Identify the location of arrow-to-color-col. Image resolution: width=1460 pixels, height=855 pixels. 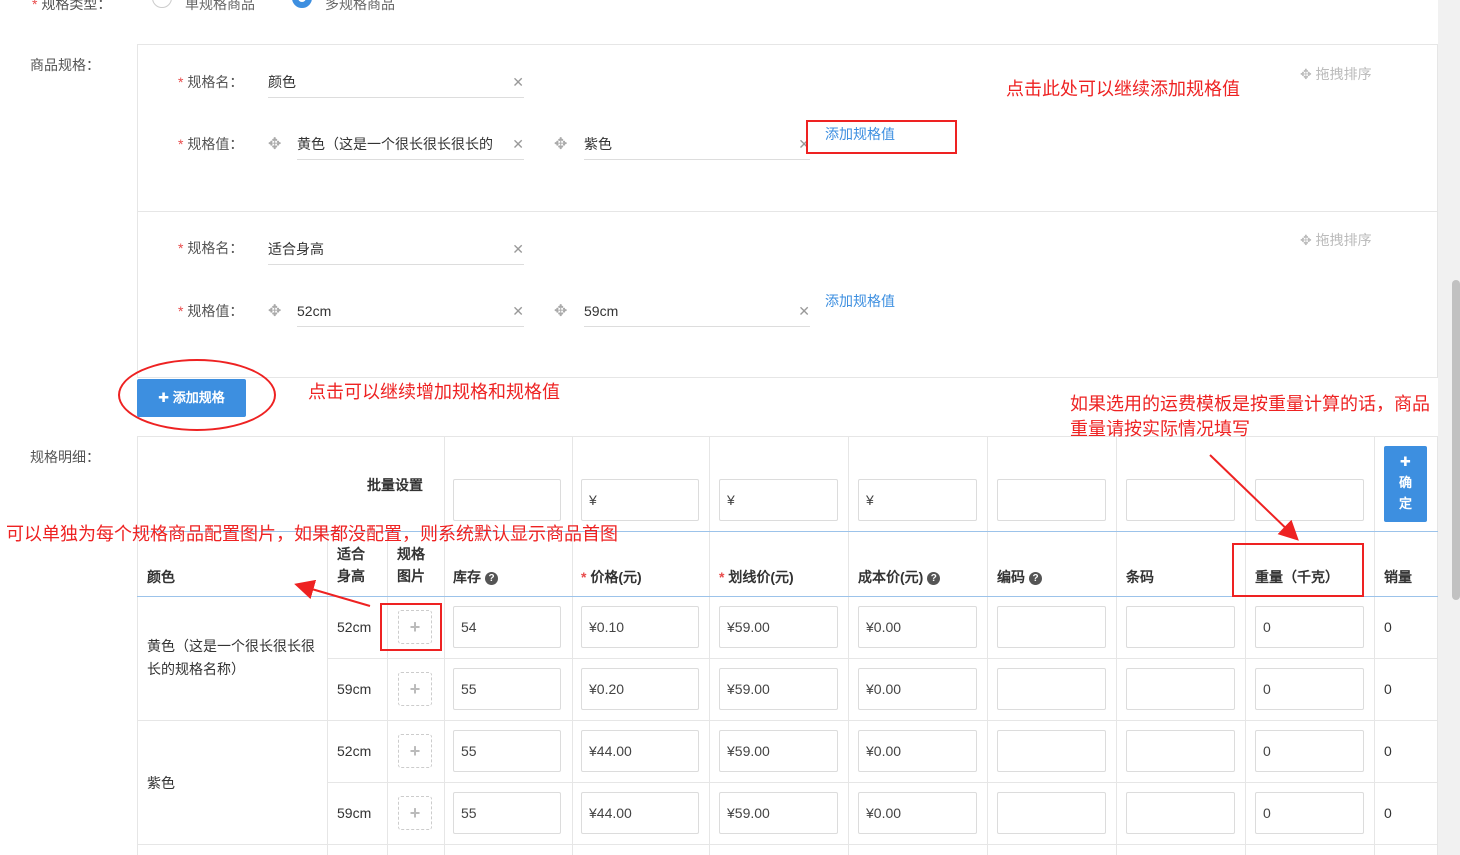
(332, 593).